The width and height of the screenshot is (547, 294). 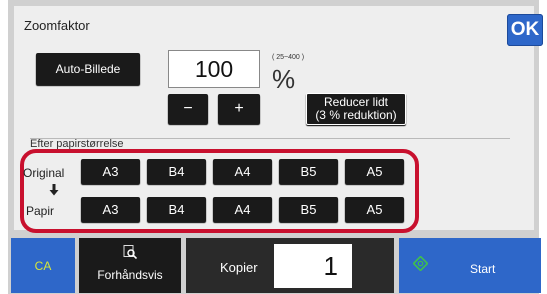 I want to click on start-diamond-icon, so click(x=420, y=263).